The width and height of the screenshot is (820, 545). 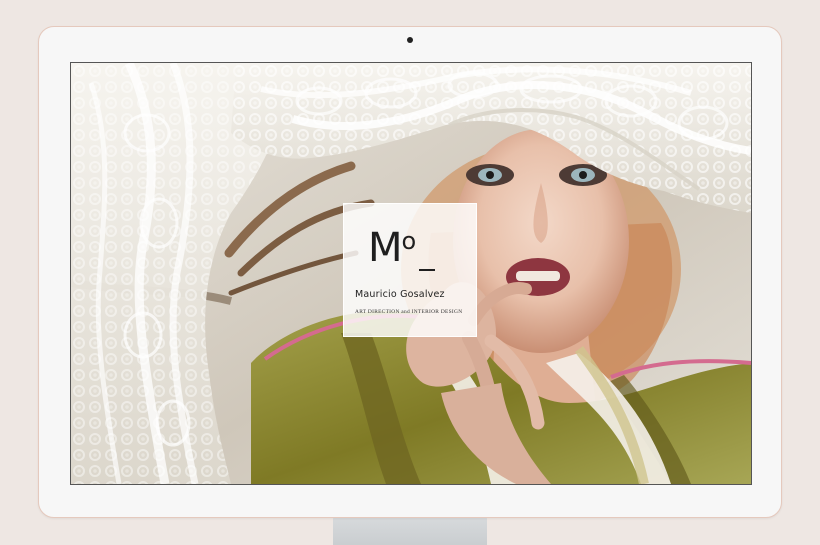 I want to click on brand-tagline: ART DIRECTION and INTERIOR DESIGN, so click(x=409, y=312).